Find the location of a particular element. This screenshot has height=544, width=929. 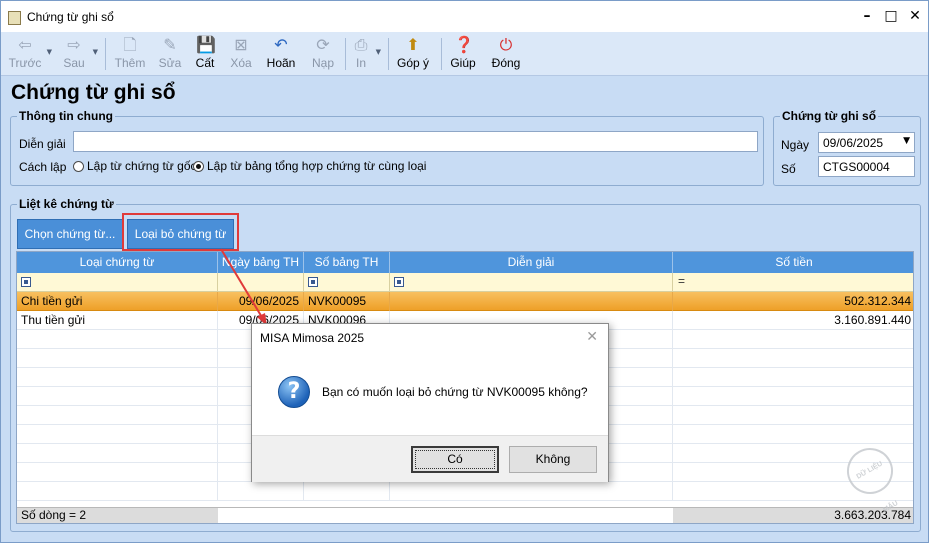

dialog-footer: Có Không is located at coordinates (430, 458).